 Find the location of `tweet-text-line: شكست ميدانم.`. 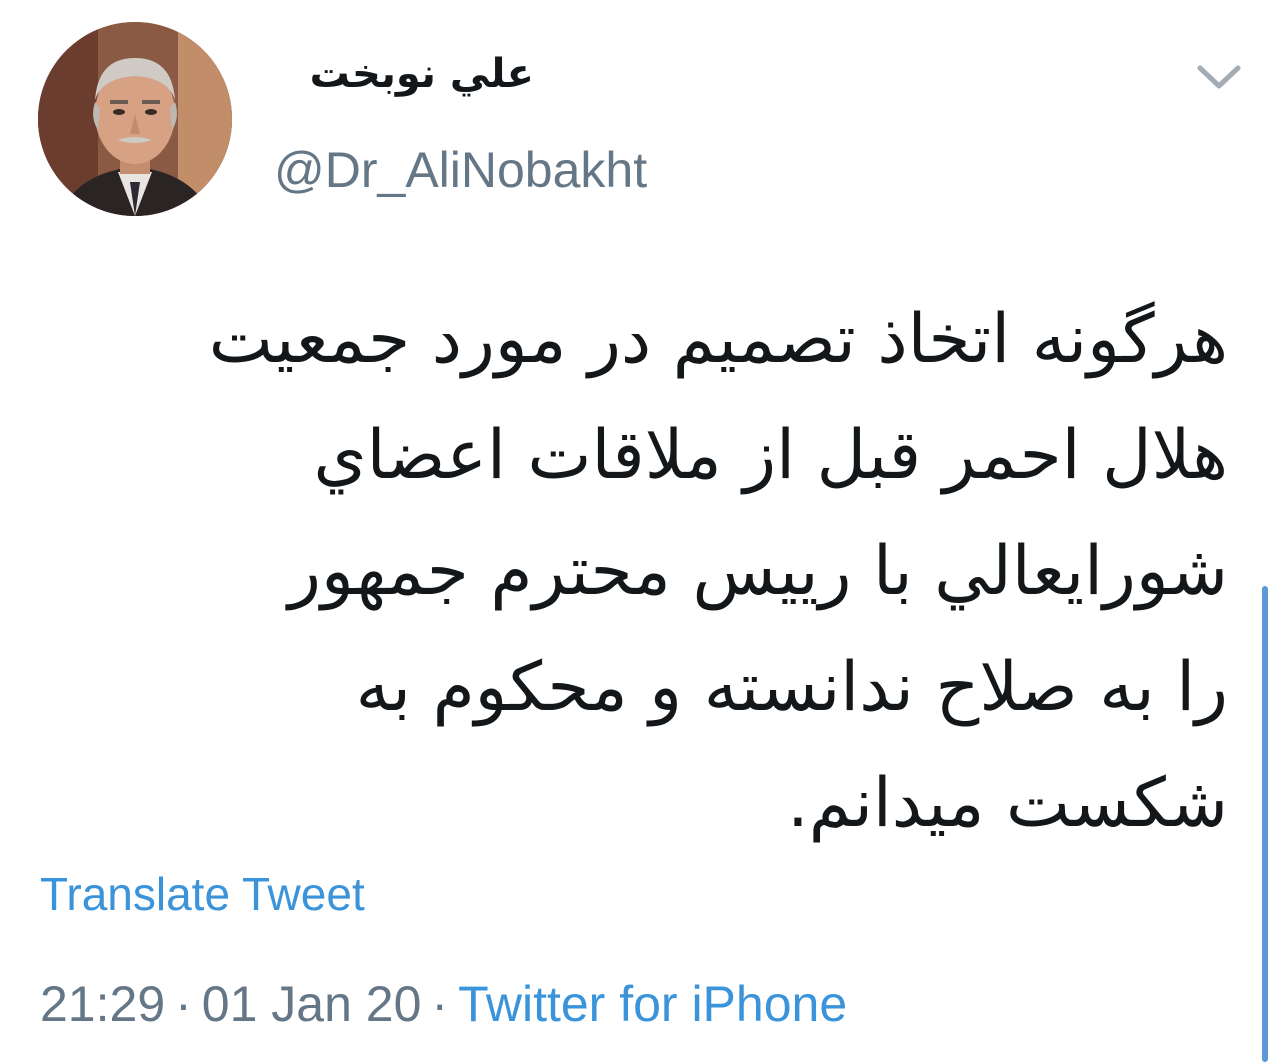

tweet-text-line: شكست ميدانم. is located at coordinates (1007, 803).